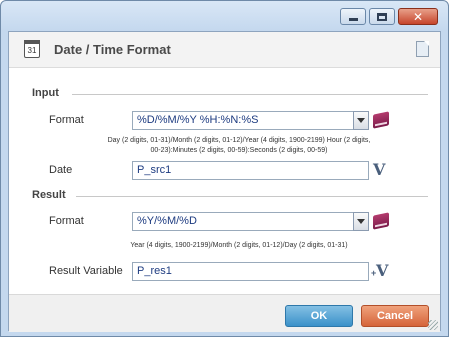 This screenshot has width=449, height=337. What do you see at coordinates (32, 49) in the screenshot?
I see `calendar-icon: 31` at bounding box center [32, 49].